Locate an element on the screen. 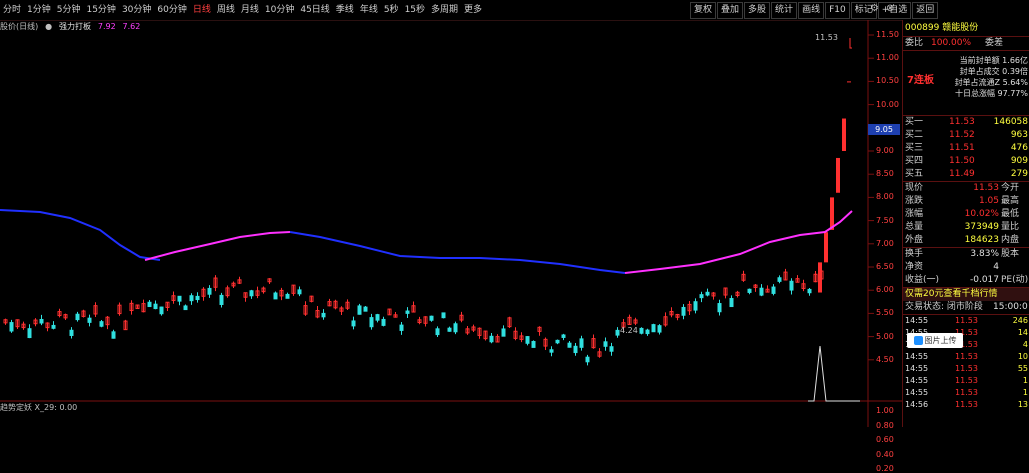  weibi-row: 委比 100.00% 委差 is located at coordinates (966, 43).